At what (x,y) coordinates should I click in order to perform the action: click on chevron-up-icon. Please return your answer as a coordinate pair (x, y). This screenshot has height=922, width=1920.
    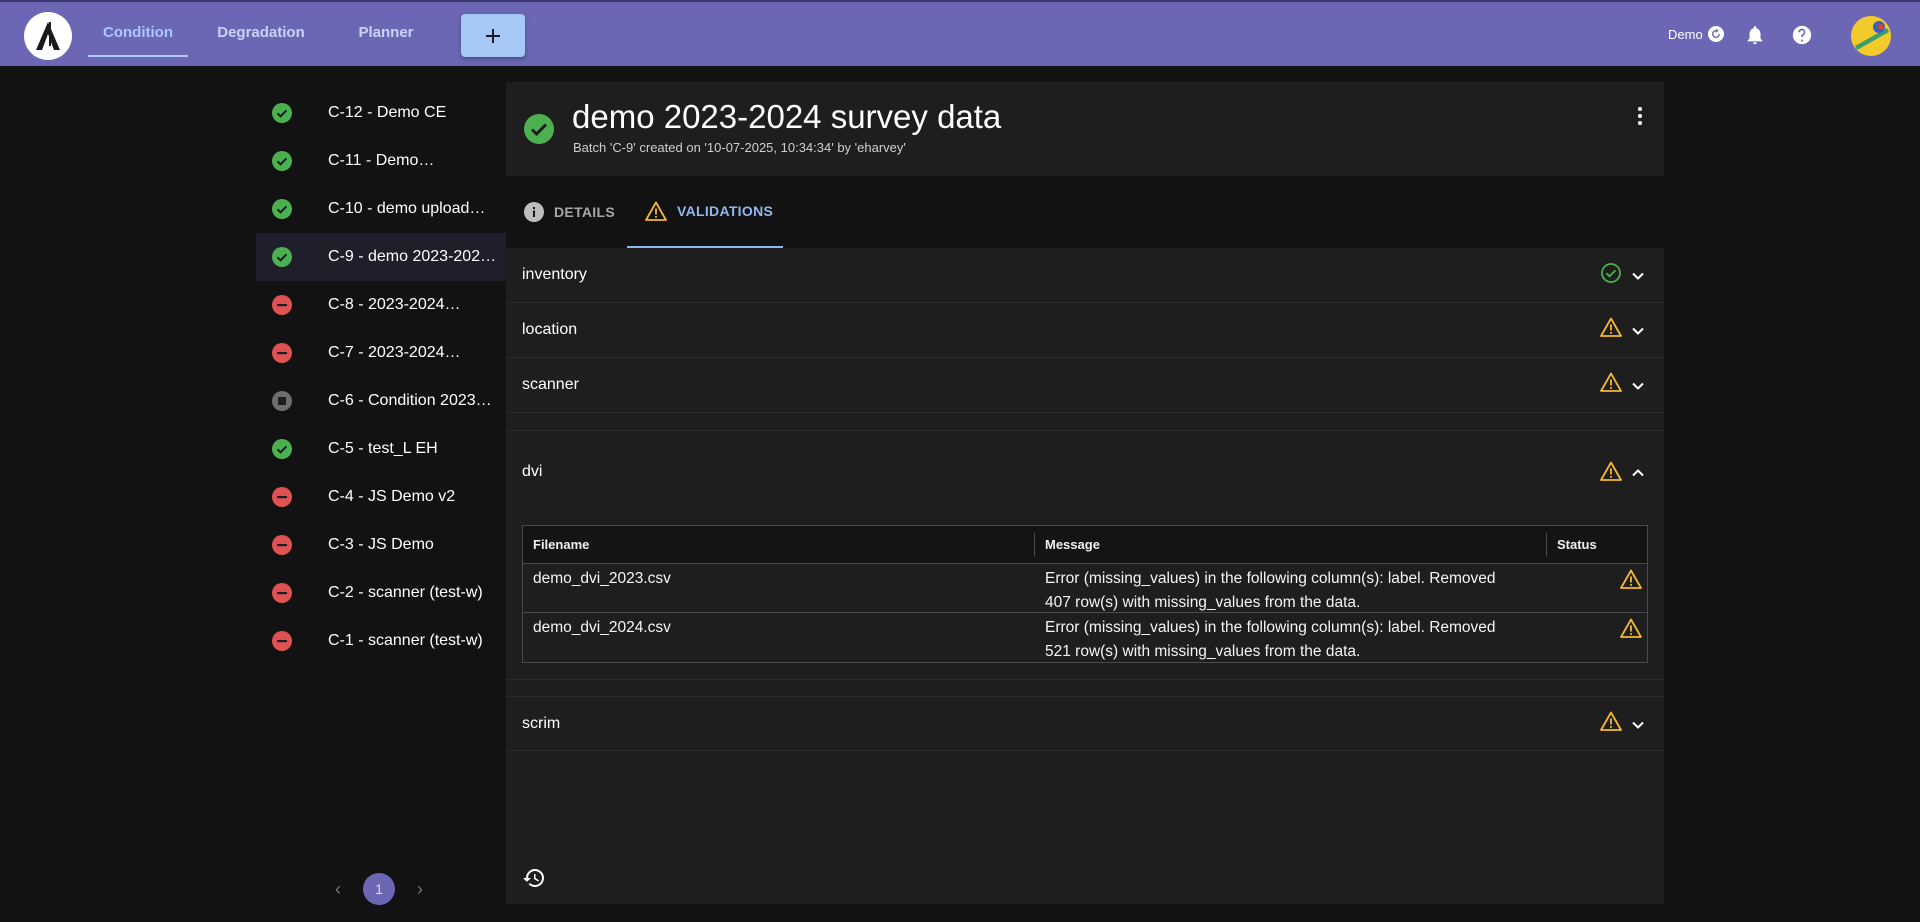
    Looking at the image, I should click on (1638, 473).